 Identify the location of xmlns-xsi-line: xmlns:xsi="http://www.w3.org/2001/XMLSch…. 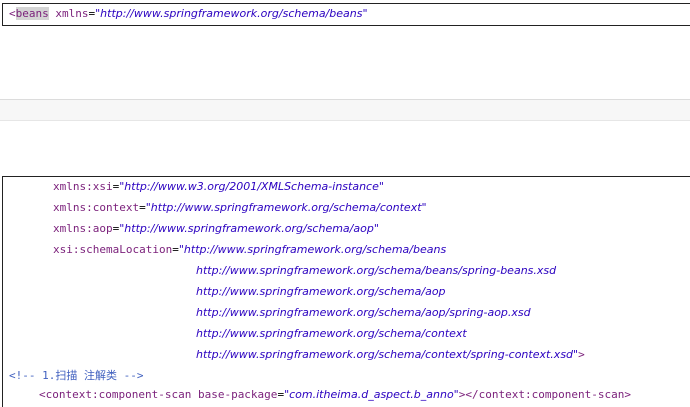
(218, 187).